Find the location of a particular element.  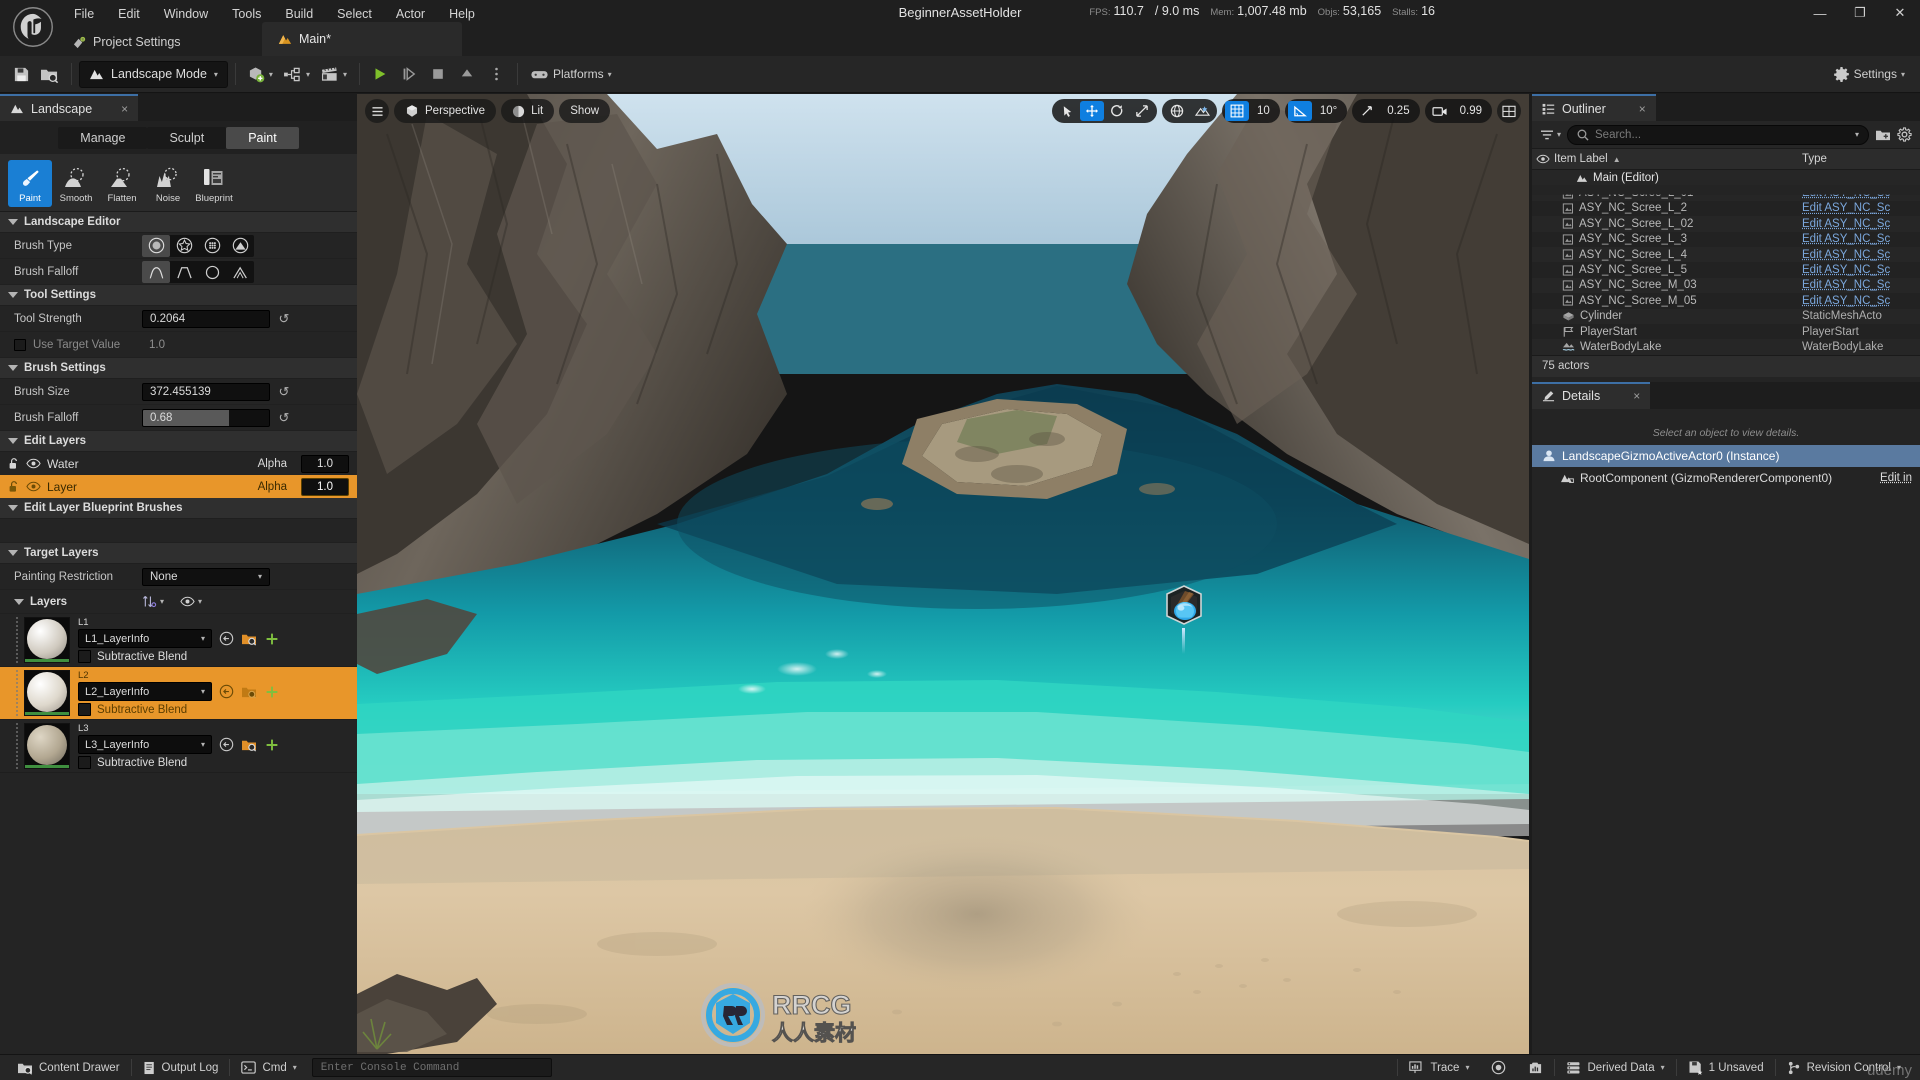

column-type: Type is located at coordinates (1861, 159).